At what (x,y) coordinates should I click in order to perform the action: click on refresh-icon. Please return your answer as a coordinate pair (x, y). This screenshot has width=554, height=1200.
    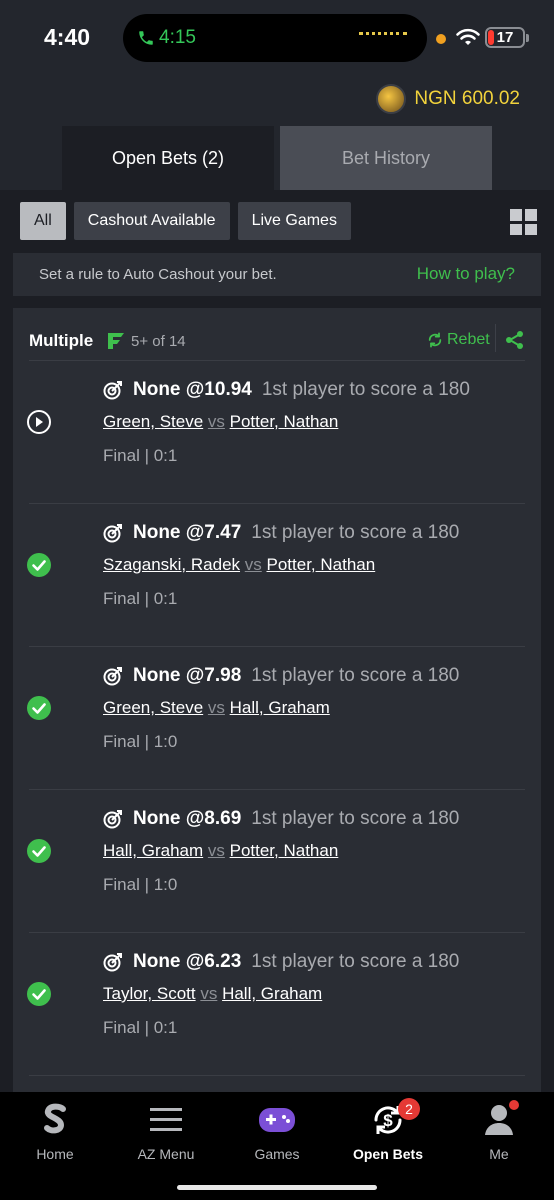
    Looking at the image, I should click on (435, 340).